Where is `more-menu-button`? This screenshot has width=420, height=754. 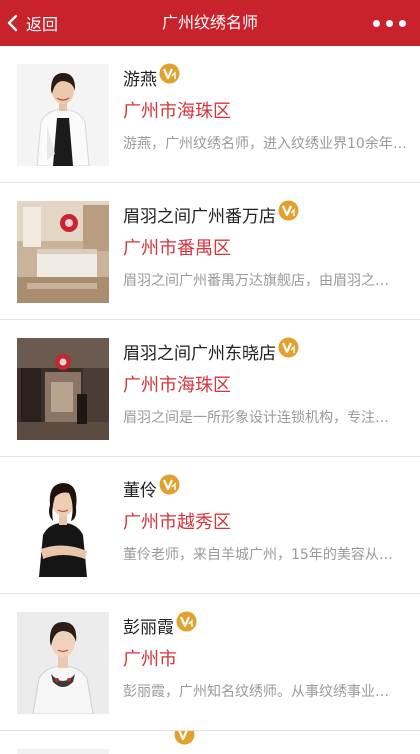
more-menu-button is located at coordinates (389, 23).